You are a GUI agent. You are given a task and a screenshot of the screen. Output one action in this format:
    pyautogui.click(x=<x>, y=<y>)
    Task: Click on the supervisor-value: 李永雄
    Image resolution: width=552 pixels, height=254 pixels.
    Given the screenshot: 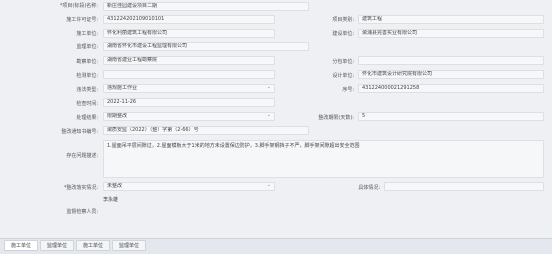 What is the action you would take?
    pyautogui.click(x=111, y=200)
    